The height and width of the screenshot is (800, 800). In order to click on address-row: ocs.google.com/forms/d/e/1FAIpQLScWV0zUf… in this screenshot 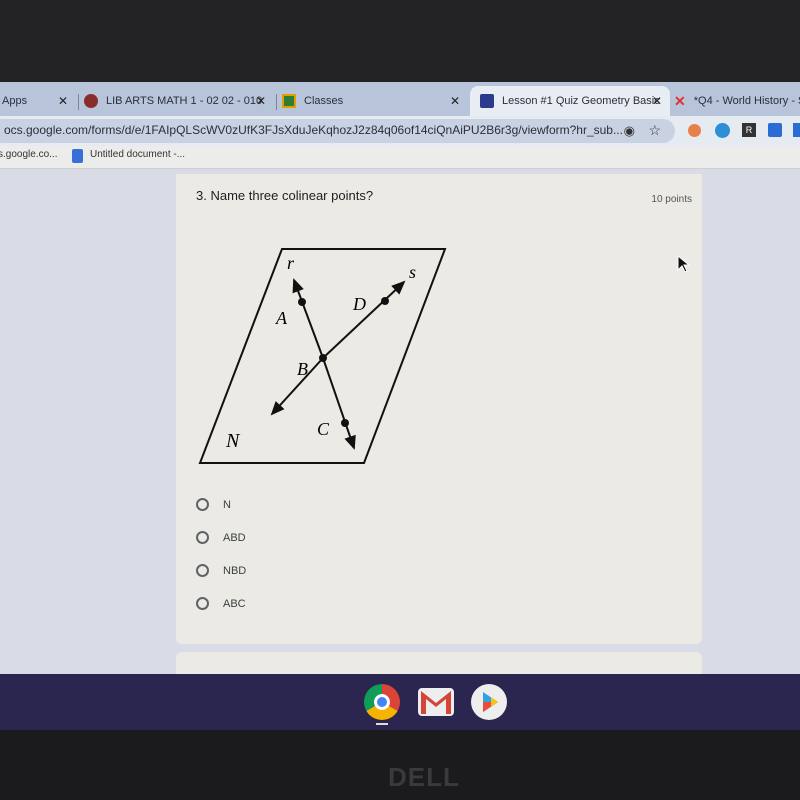, I will do `click(400, 131)`.